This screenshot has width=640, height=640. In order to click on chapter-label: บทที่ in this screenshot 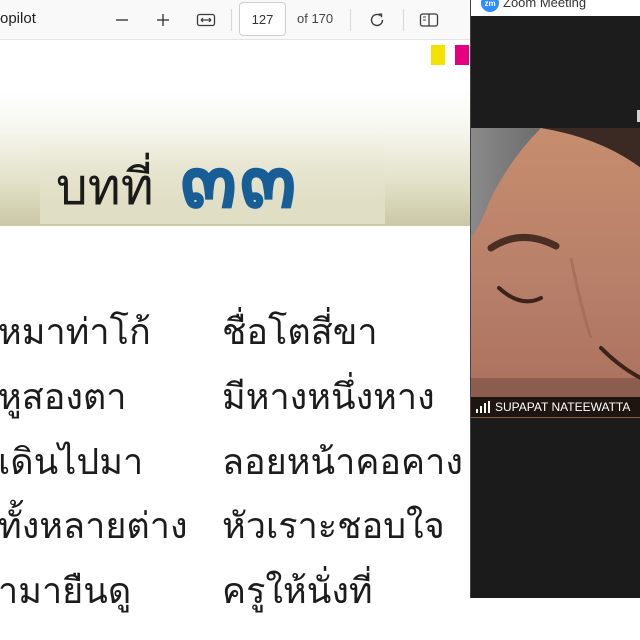, I will do `click(105, 187)`.